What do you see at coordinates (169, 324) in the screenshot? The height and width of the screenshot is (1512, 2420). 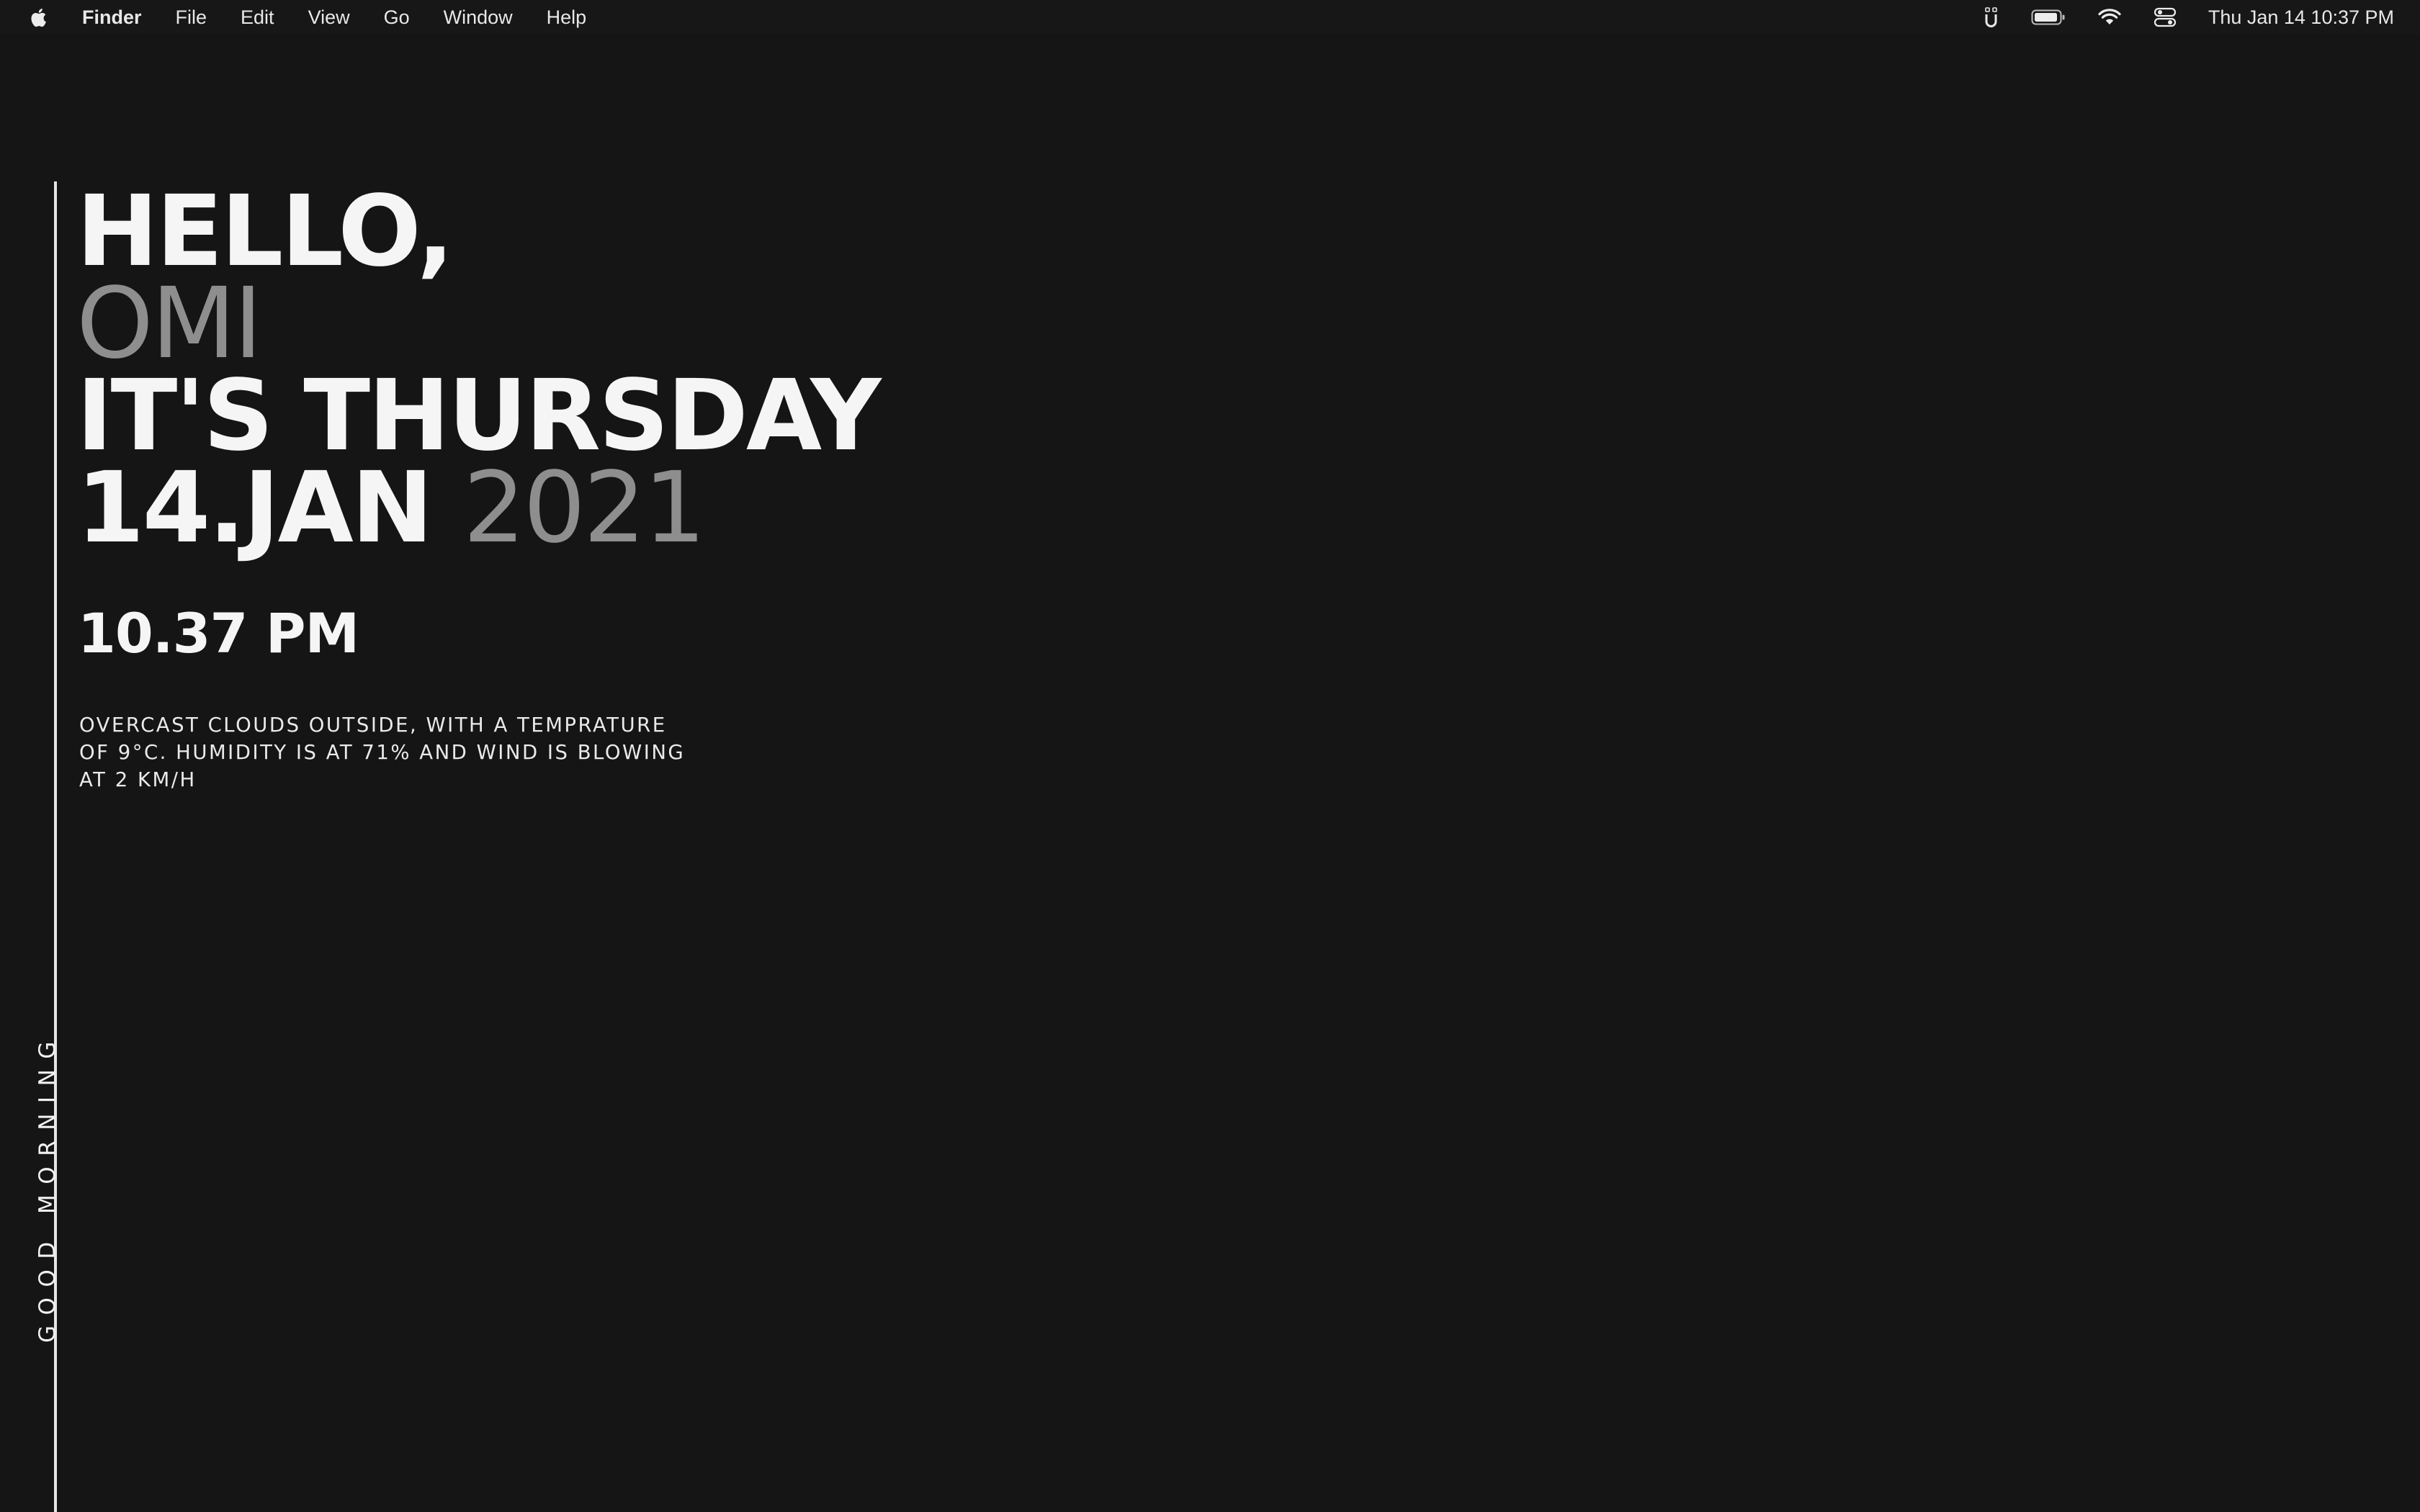 I see `user-name: OMI` at bounding box center [169, 324].